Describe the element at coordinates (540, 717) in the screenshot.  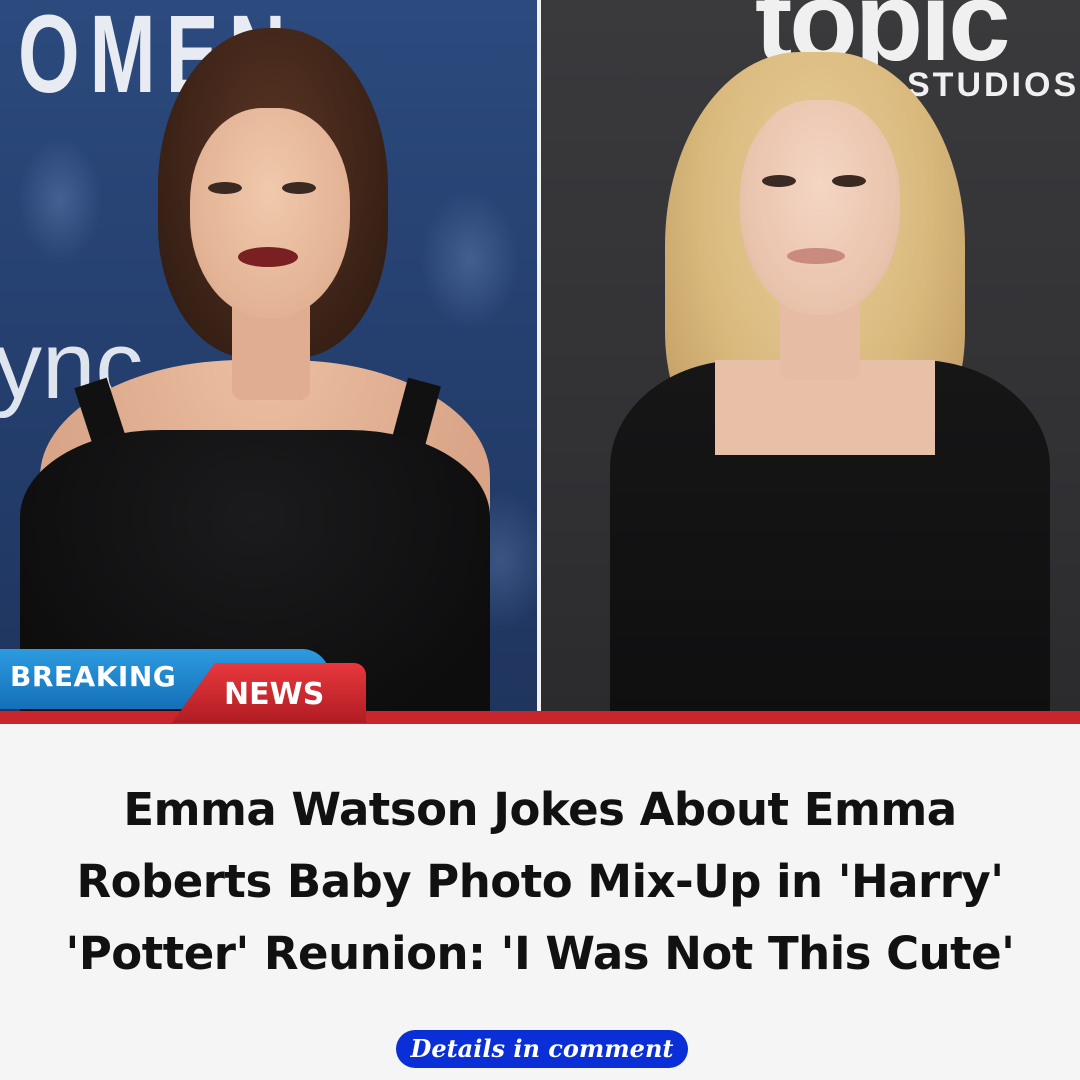
I see `banner-rule` at that location.